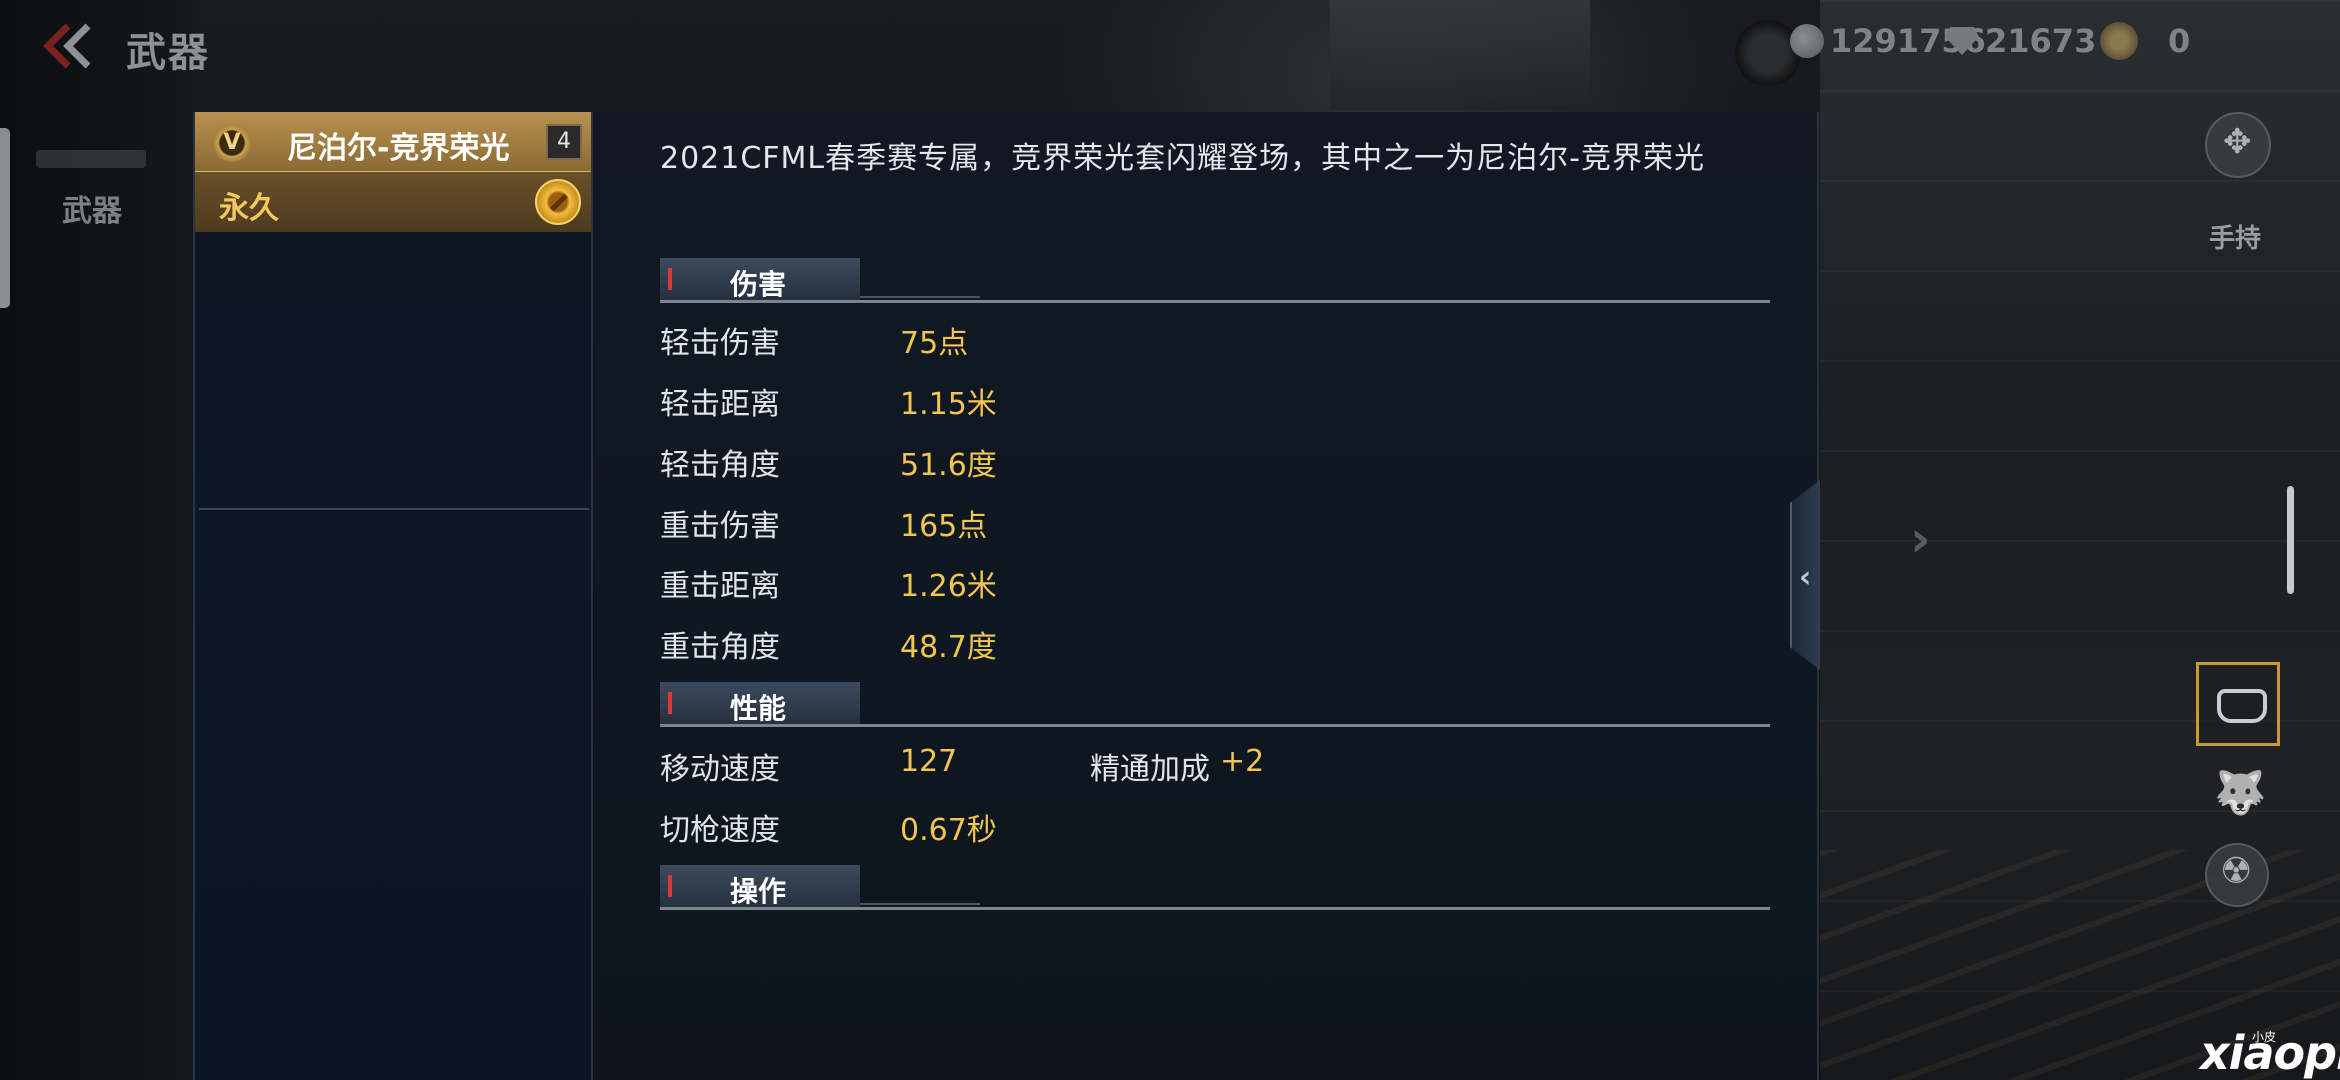  Describe the element at coordinates (2145, 41) in the screenshot. I see `medal-currency: 0` at that location.